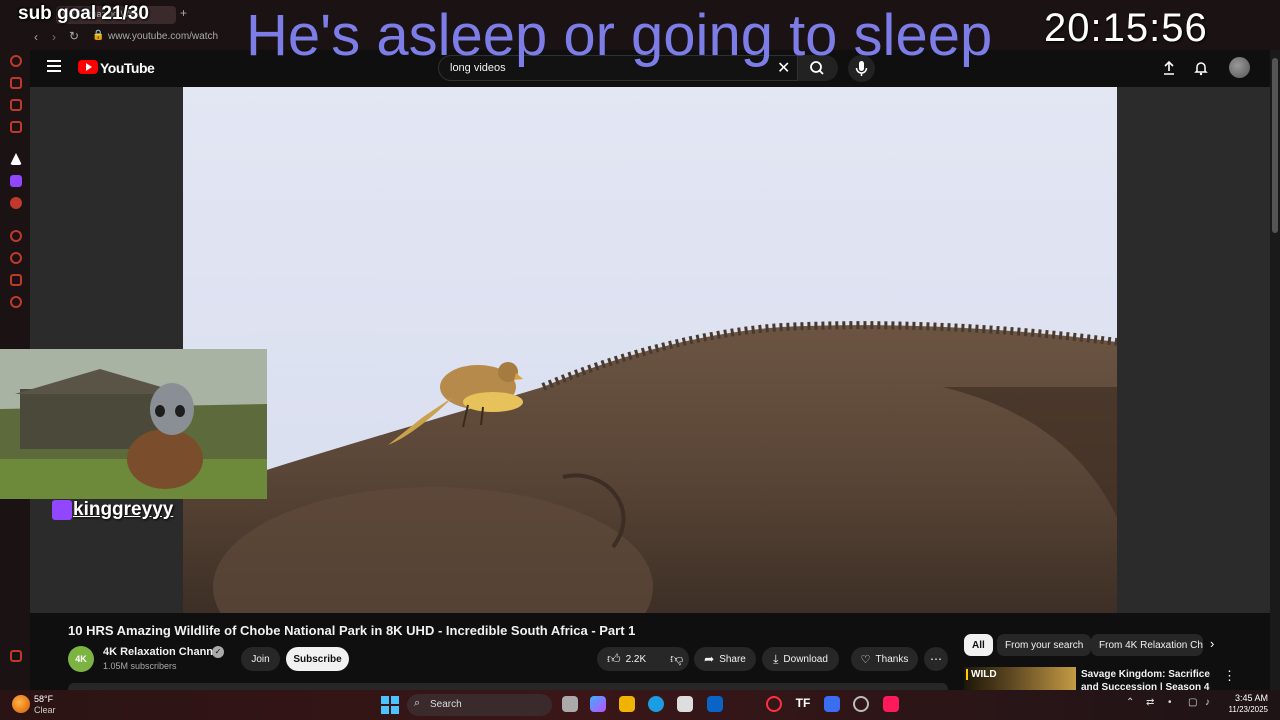 This screenshot has width=1280, height=720. I want to click on task-view-icon, so click(570, 704).